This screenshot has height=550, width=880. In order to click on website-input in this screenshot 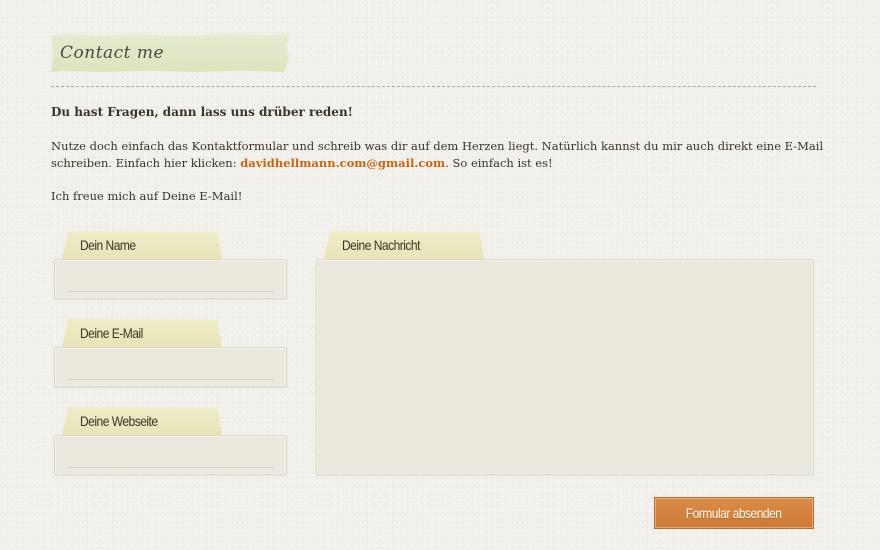, I will do `click(170, 455)`.